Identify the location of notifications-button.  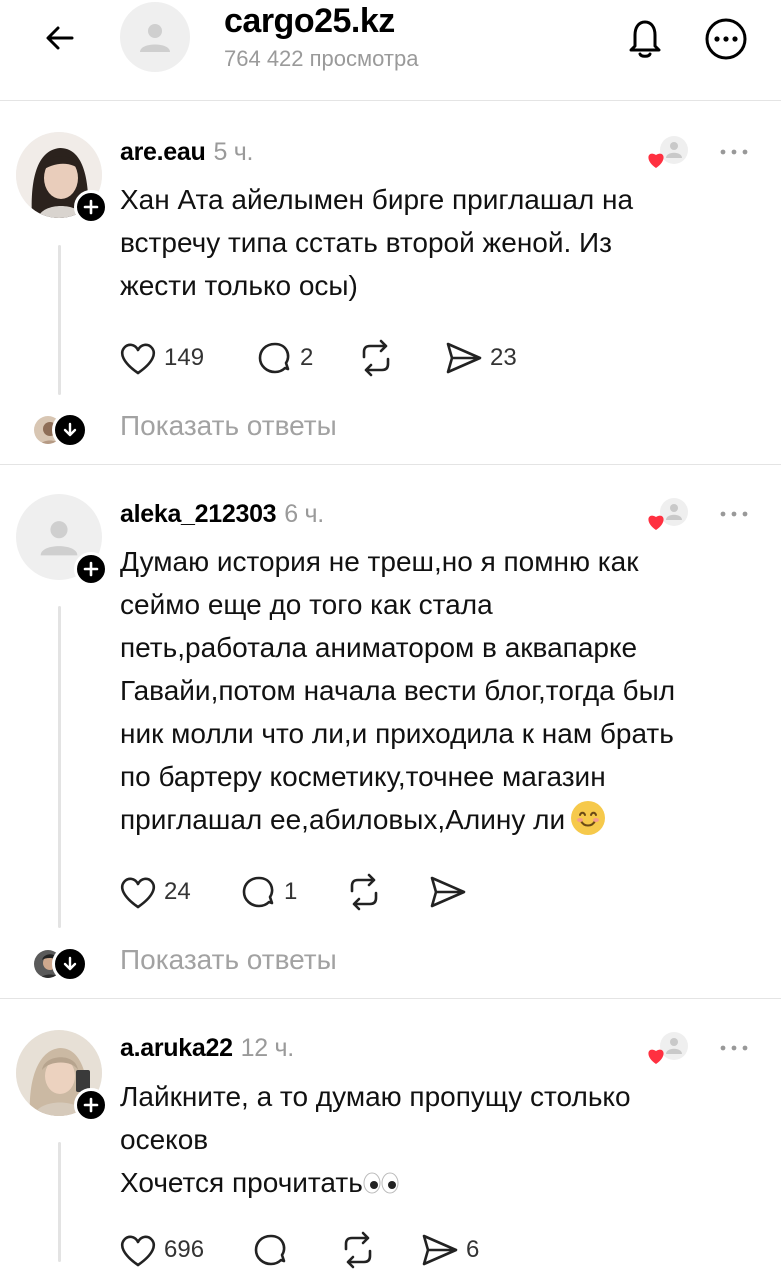
(645, 38).